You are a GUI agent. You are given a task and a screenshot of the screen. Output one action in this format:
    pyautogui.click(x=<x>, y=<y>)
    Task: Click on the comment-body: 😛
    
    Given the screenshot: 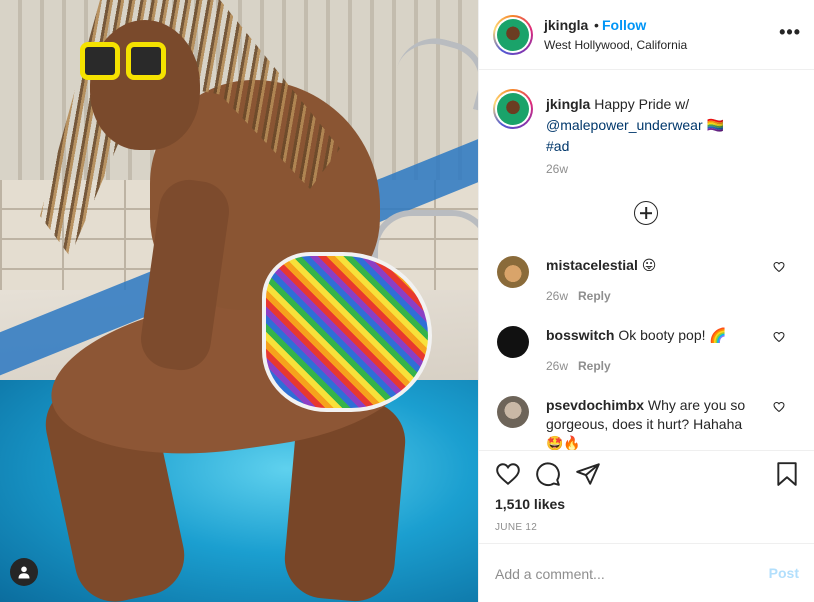 What is the action you would take?
    pyautogui.click(x=647, y=265)
    